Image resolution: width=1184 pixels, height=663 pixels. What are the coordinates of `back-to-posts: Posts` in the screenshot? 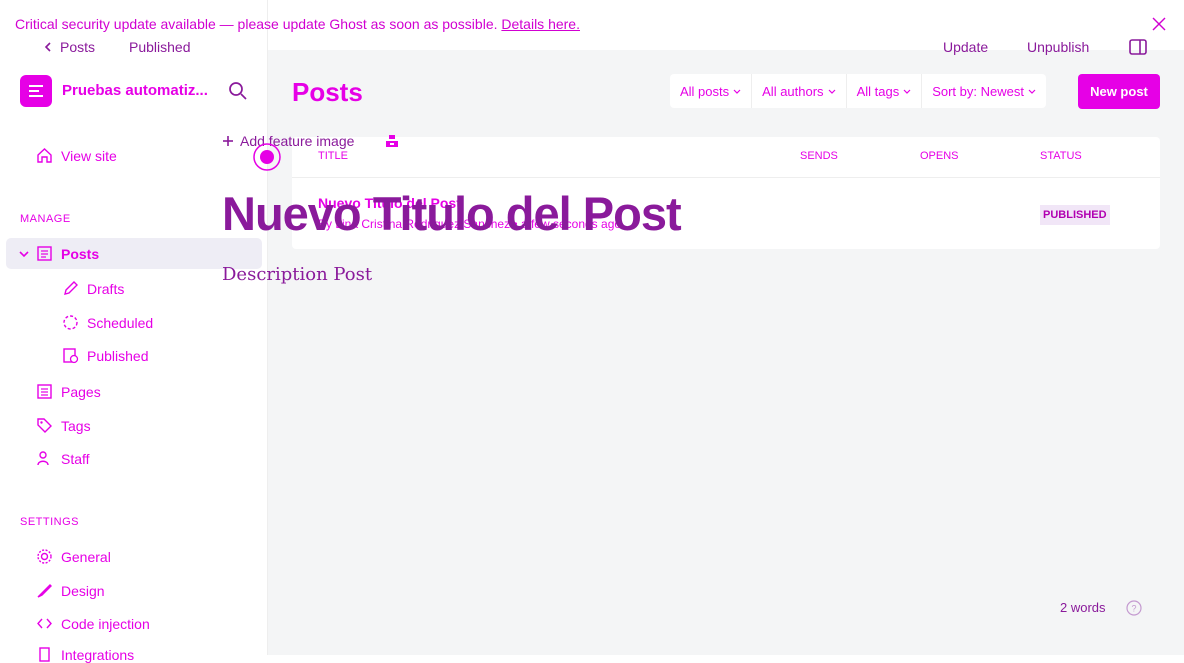 It's located at (69, 47).